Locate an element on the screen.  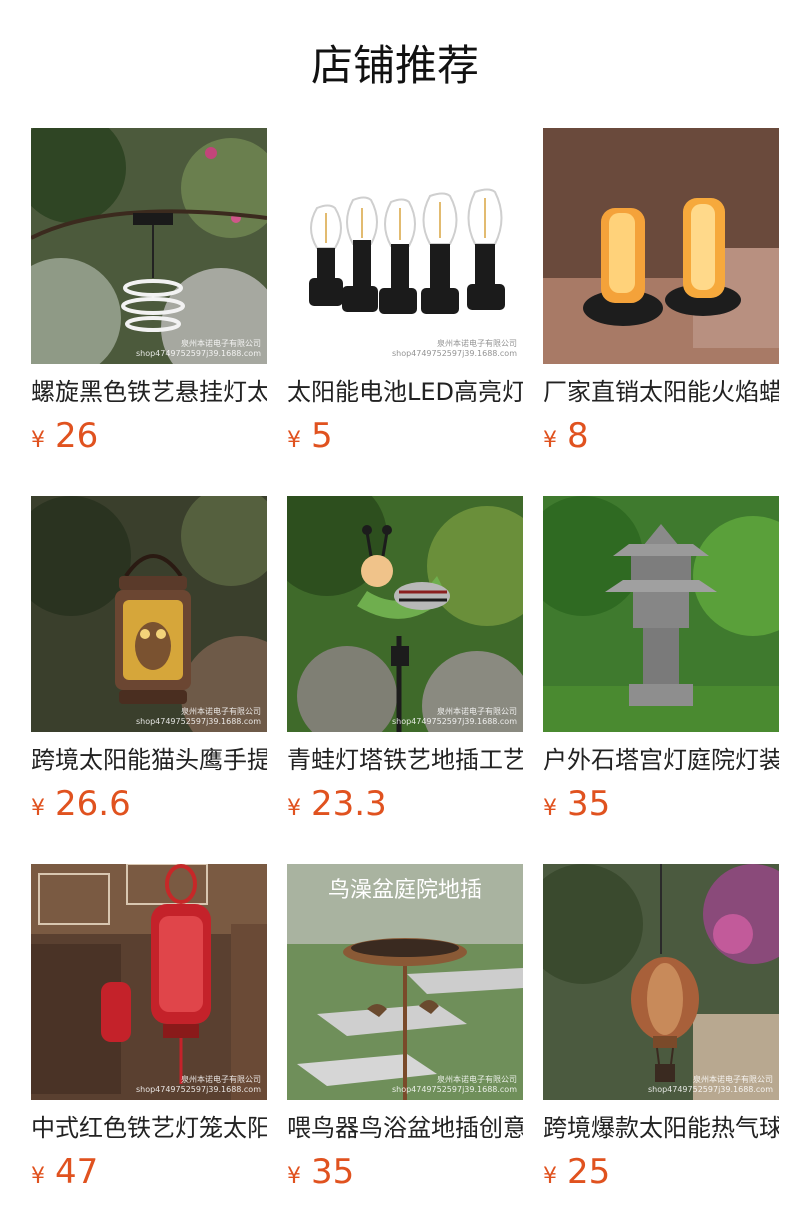
product-price: ¥23.3 is located at coordinates (405, 804).